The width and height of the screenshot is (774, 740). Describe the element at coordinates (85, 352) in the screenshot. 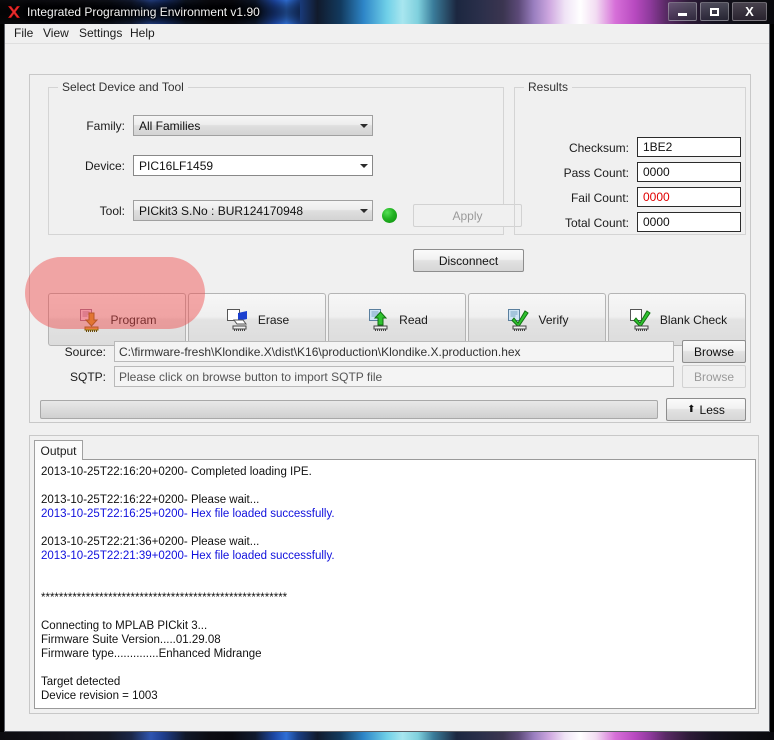

I see `source-label: Source:` at that location.